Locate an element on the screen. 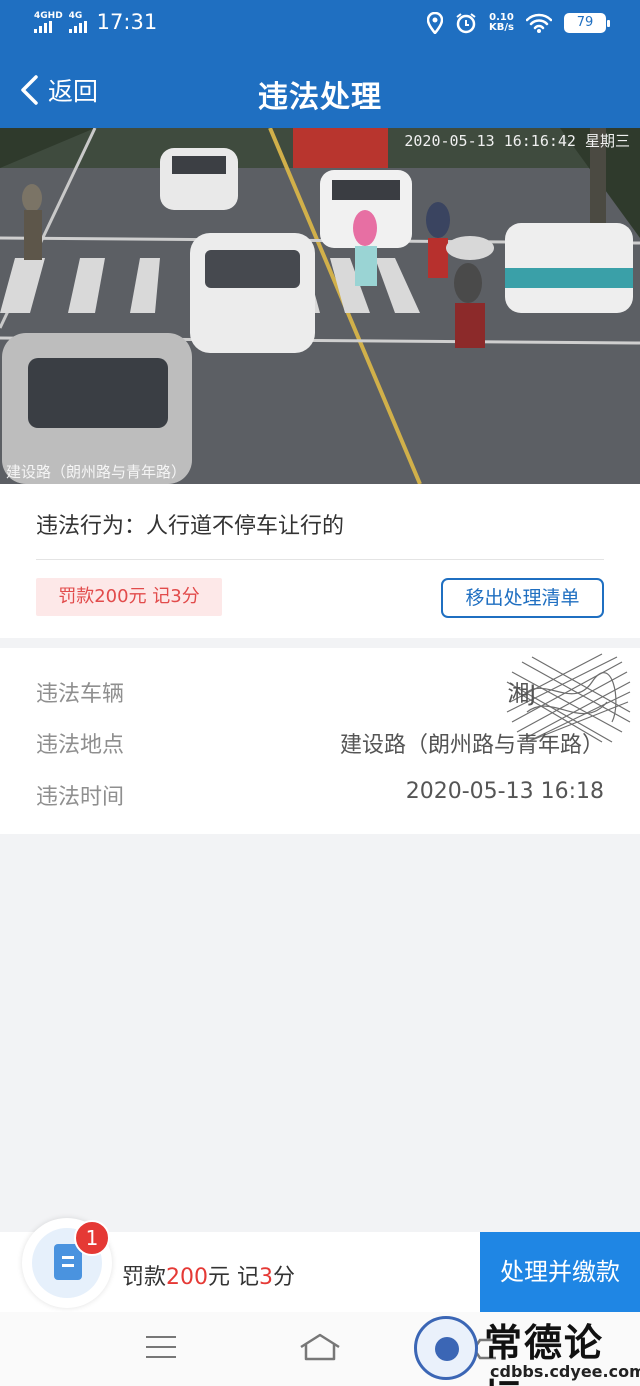 This screenshot has width=640, height=1386. summary-suffix: 分 is located at coordinates (284, 1277).